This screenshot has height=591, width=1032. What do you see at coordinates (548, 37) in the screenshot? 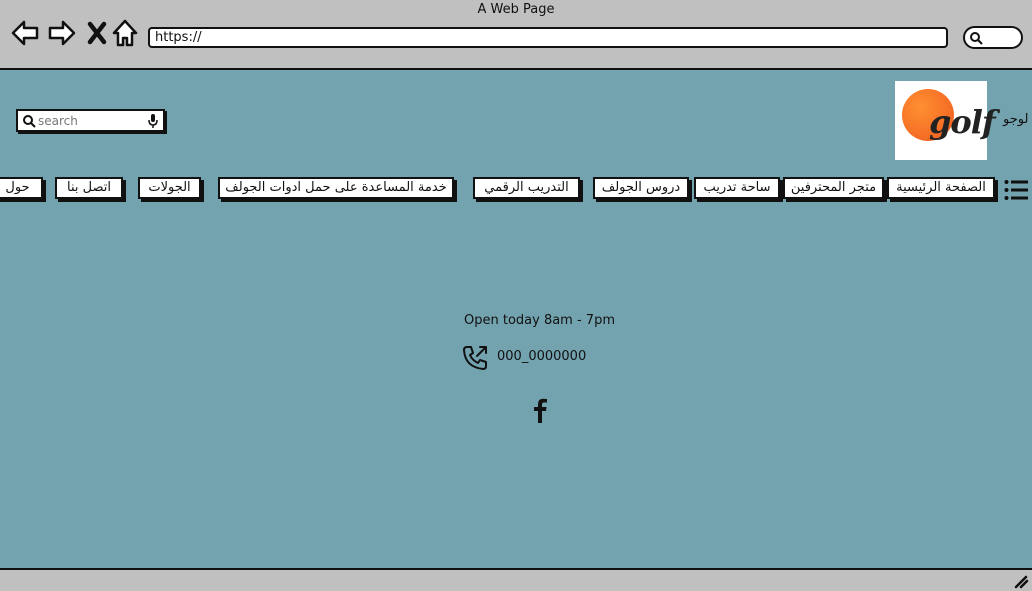
I see `url-bar: https://` at bounding box center [548, 37].